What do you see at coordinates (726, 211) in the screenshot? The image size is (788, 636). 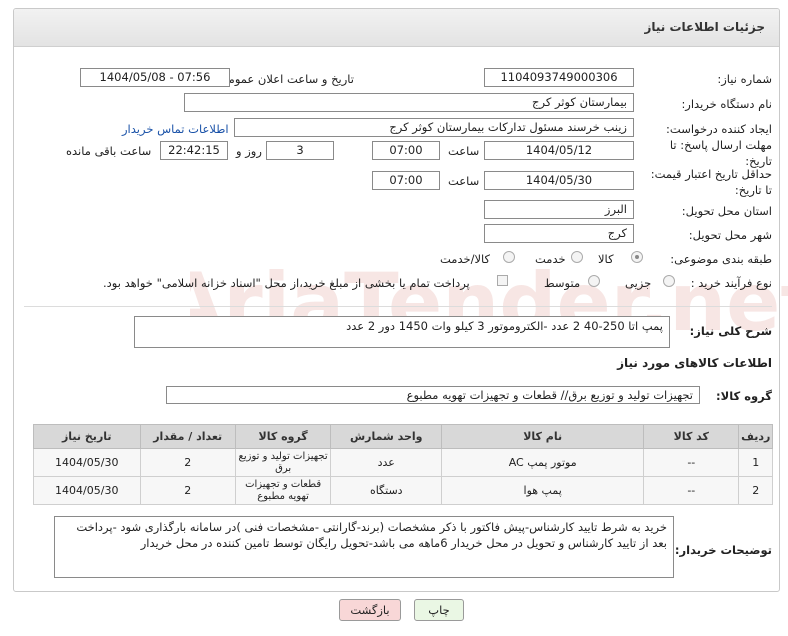 I see `province-label: استان محل تحویل:` at bounding box center [726, 211].